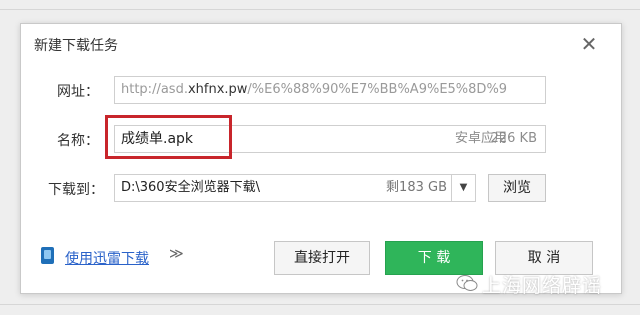 This screenshot has height=315, width=640. I want to click on close-icon: ✕, so click(589, 44).